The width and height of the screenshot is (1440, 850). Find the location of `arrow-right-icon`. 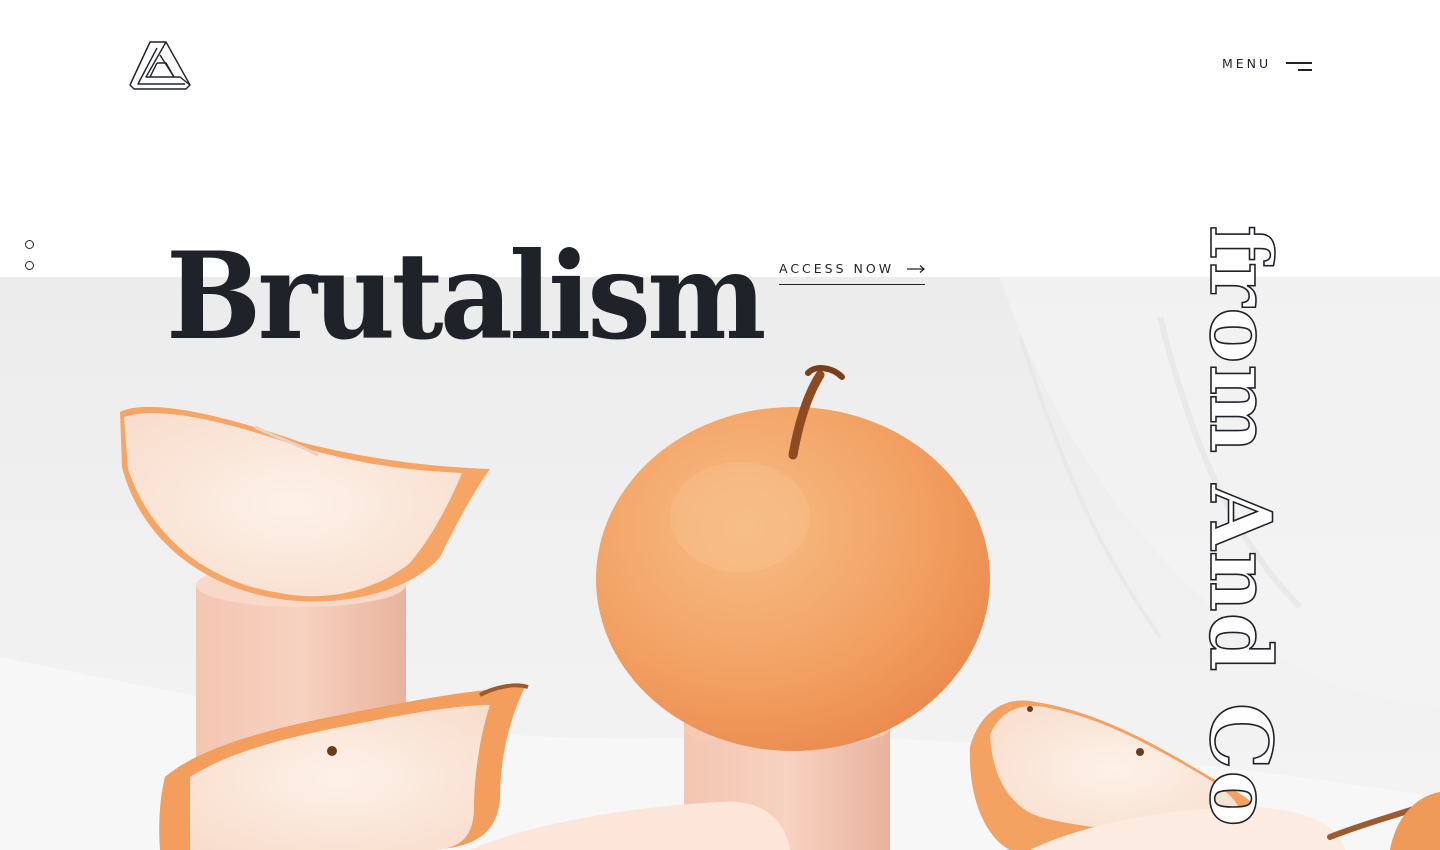

arrow-right-icon is located at coordinates (916, 269).